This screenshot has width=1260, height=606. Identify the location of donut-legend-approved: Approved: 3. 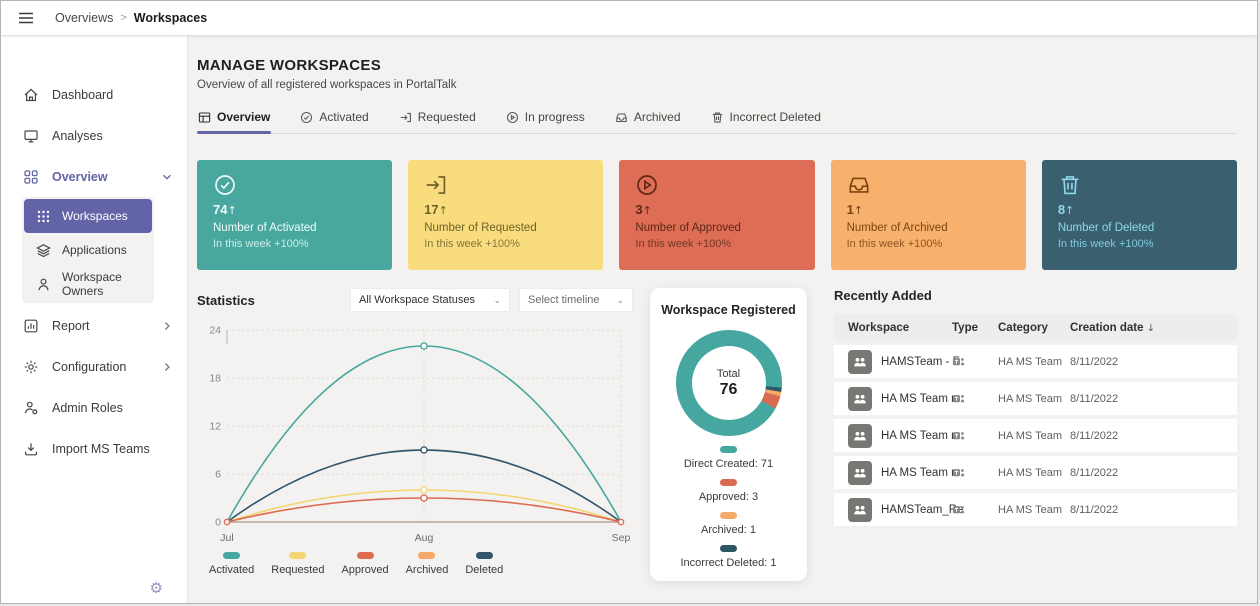
(728, 491).